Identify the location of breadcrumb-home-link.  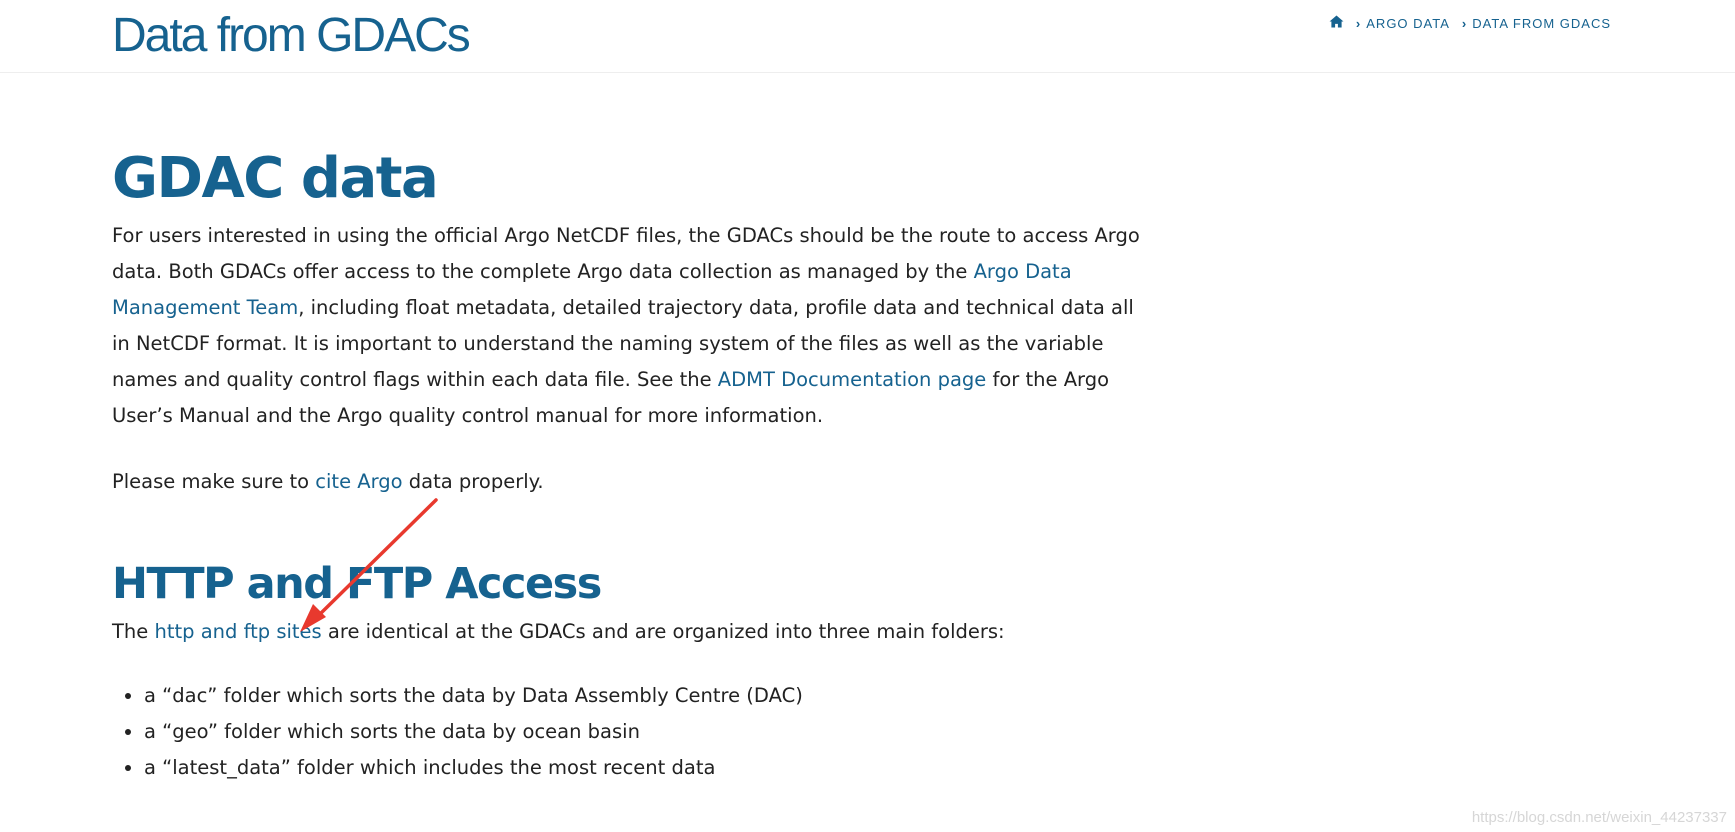
(1341, 23).